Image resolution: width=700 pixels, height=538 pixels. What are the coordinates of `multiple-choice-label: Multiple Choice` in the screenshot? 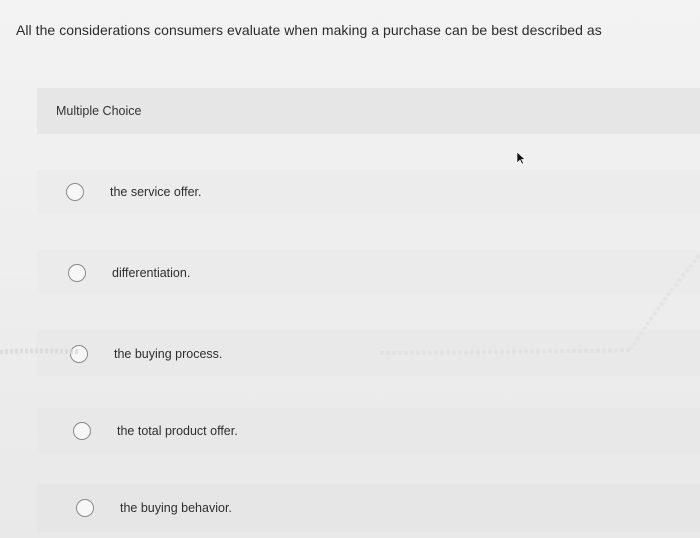 It's located at (99, 111).